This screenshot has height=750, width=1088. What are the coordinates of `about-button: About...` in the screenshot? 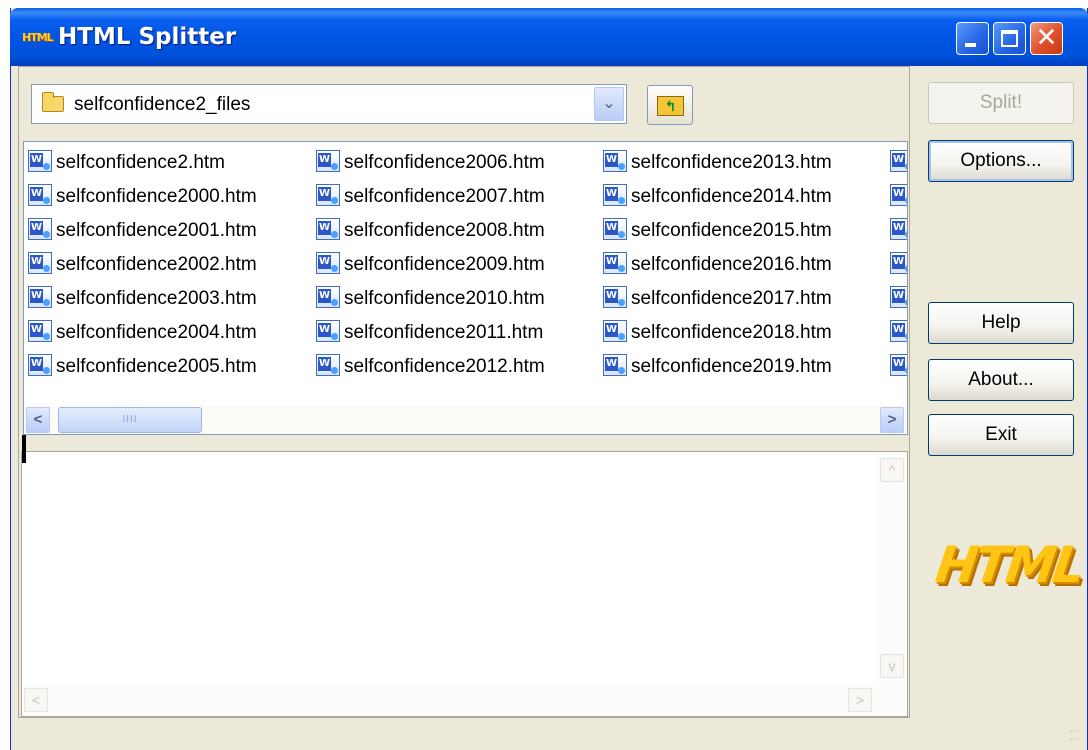 It's located at (1001, 380).